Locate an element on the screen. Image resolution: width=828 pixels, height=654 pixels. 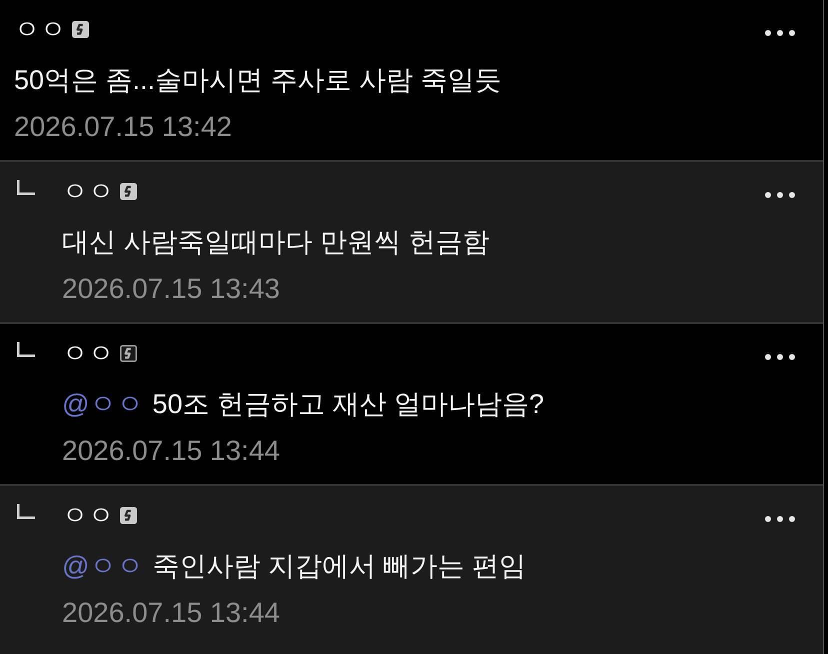
comment-date: 2026.07.15 13:42 is located at coordinates (123, 127).